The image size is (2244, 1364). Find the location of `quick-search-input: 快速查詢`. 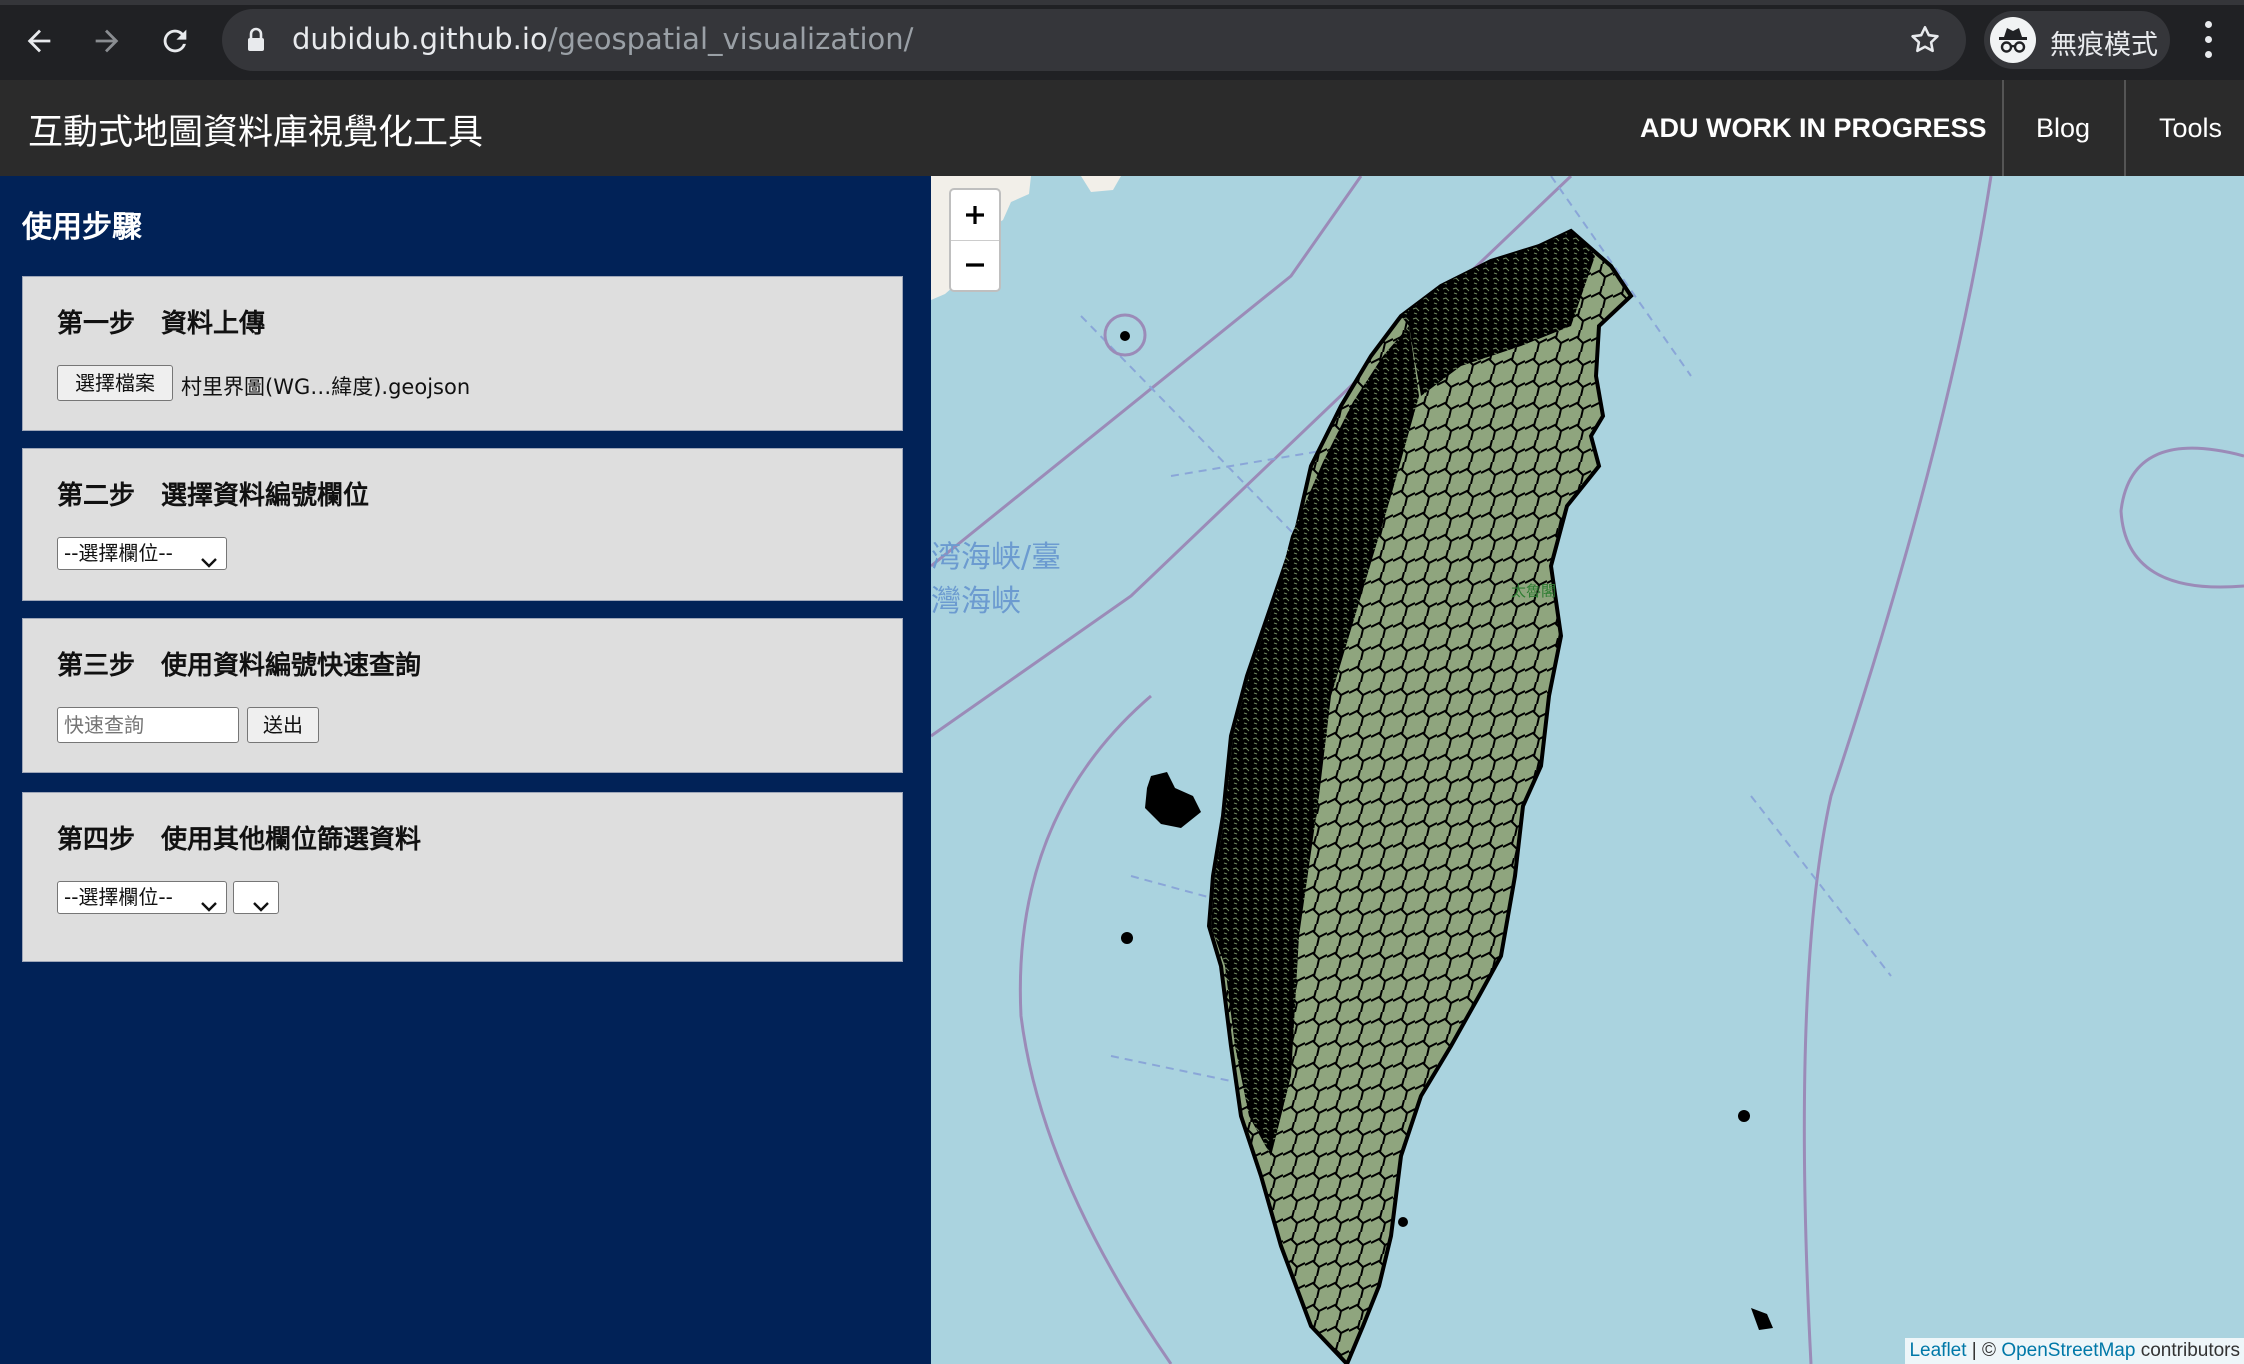

quick-search-input: 快速查詢 is located at coordinates (148, 725).